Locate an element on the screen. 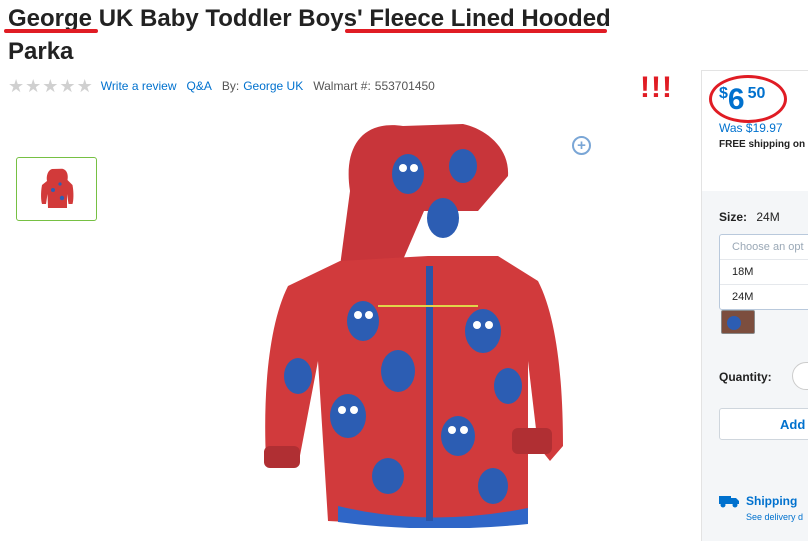 The height and width of the screenshot is (541, 808). annotation-exclamation: !!! is located at coordinates (656, 87).